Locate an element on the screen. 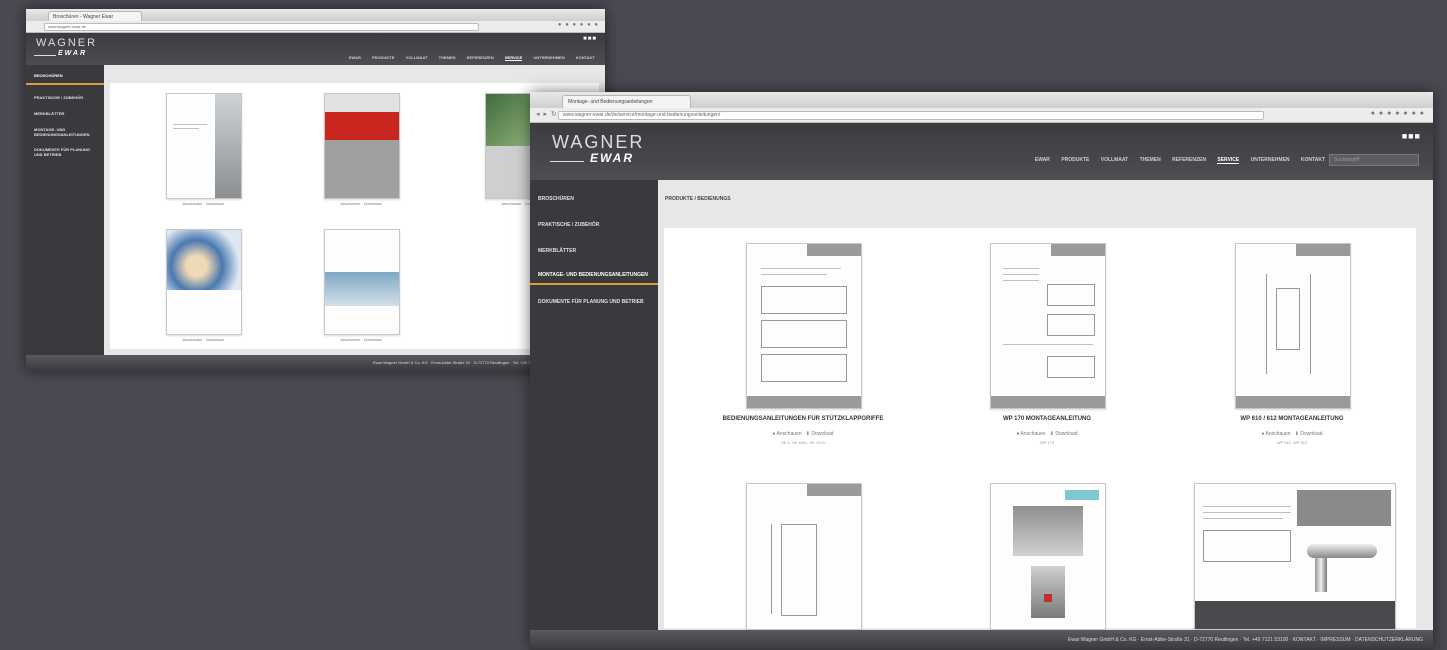 The height and width of the screenshot is (650, 1447). back-url-bar: www.wagner-ewar.de ● ● ● ● ● ● is located at coordinates (315, 27).